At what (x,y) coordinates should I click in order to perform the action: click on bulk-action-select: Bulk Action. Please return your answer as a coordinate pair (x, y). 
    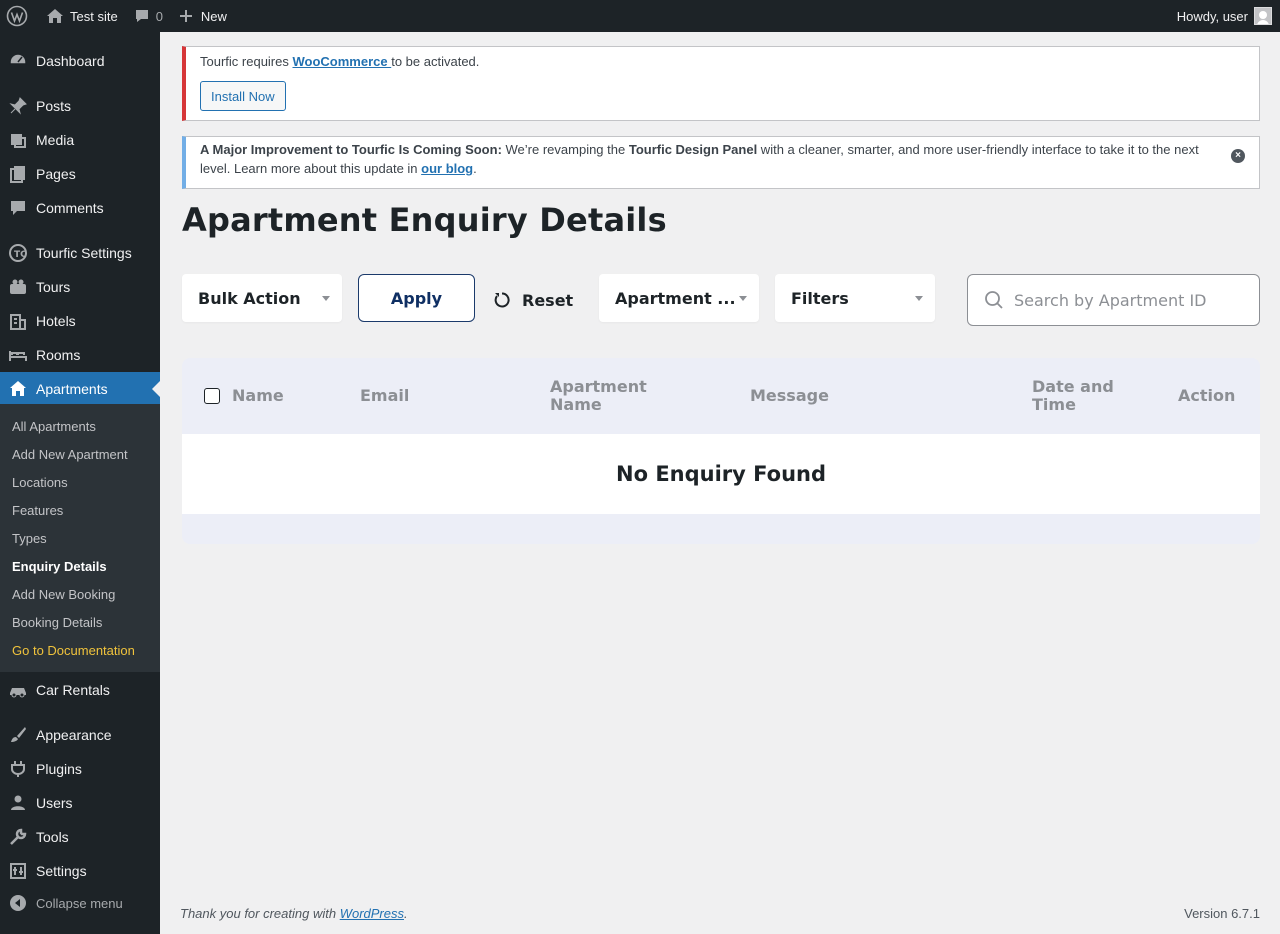
    Looking at the image, I should click on (262, 298).